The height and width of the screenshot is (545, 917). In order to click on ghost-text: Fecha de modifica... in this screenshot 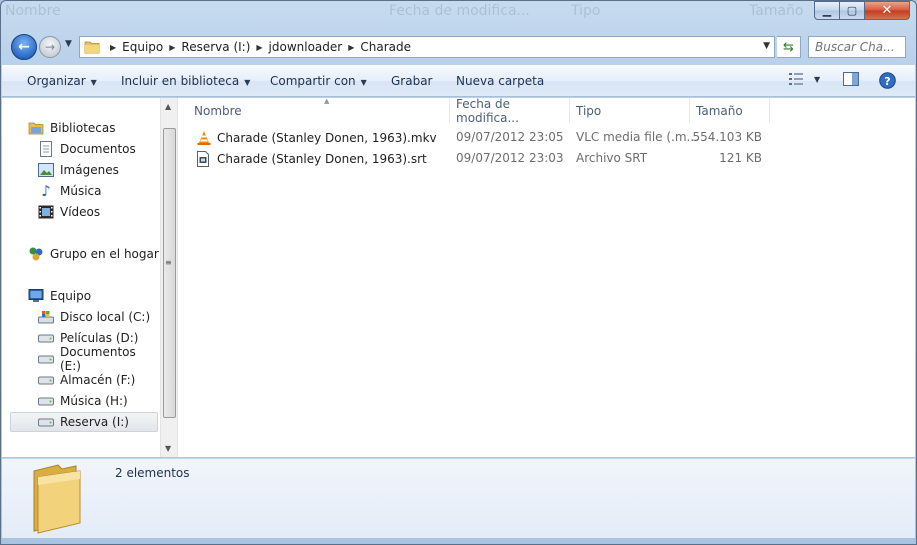, I will do `click(459, 11)`.